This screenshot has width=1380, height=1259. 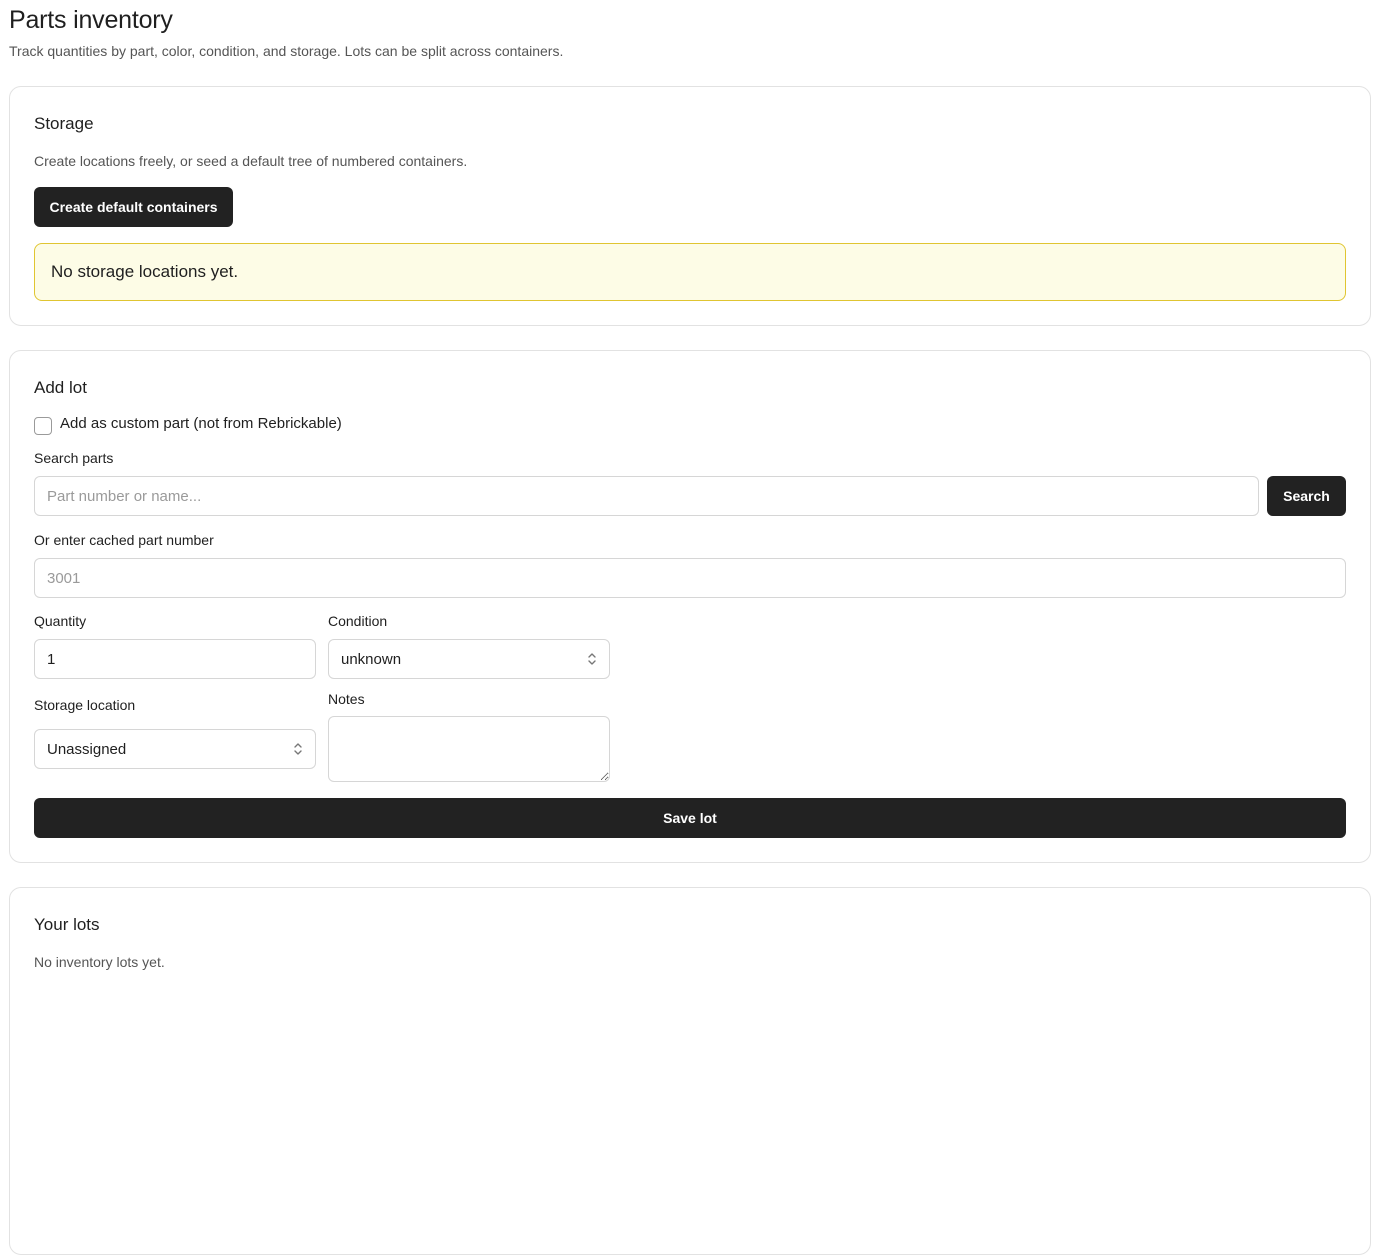 I want to click on condition-value: unknown, so click(x=371, y=659).